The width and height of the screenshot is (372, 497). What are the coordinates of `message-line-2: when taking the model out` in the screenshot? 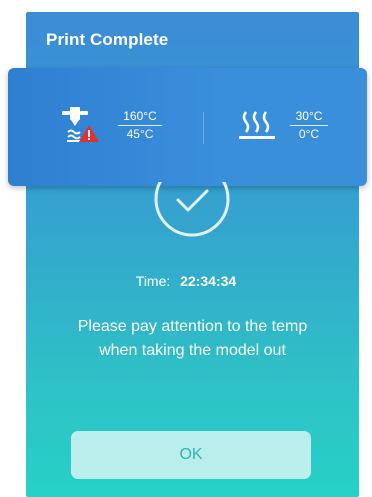 It's located at (192, 350).